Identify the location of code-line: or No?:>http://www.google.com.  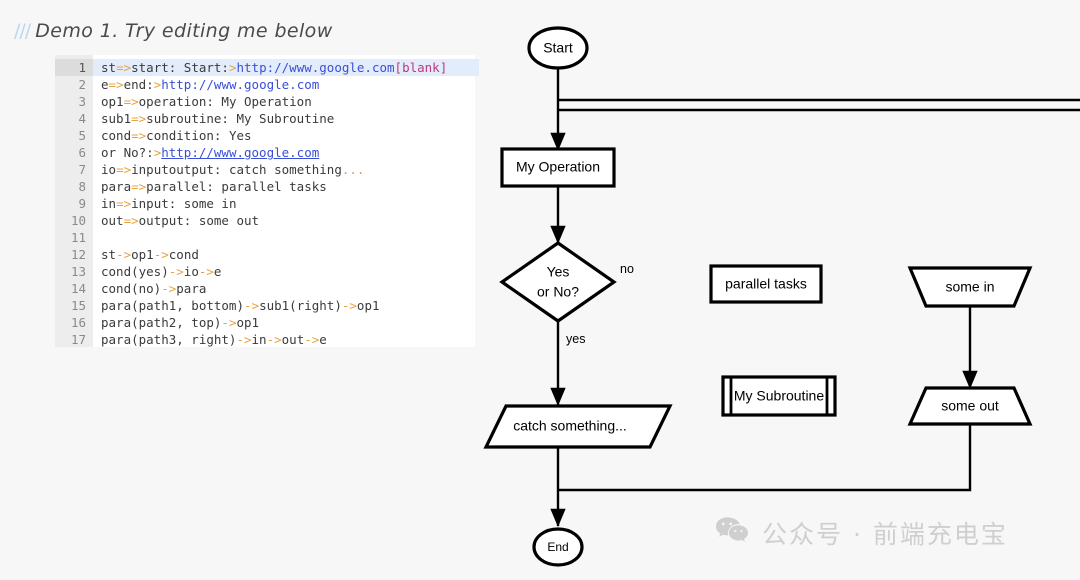
(288, 152).